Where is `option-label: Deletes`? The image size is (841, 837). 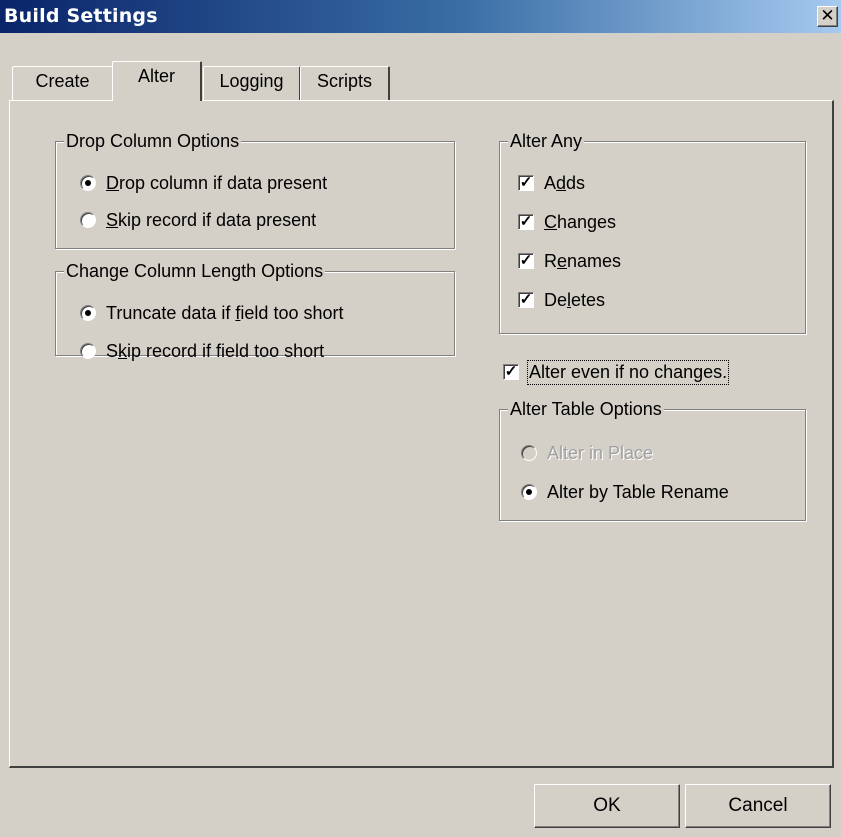
option-label: Deletes is located at coordinates (575, 299).